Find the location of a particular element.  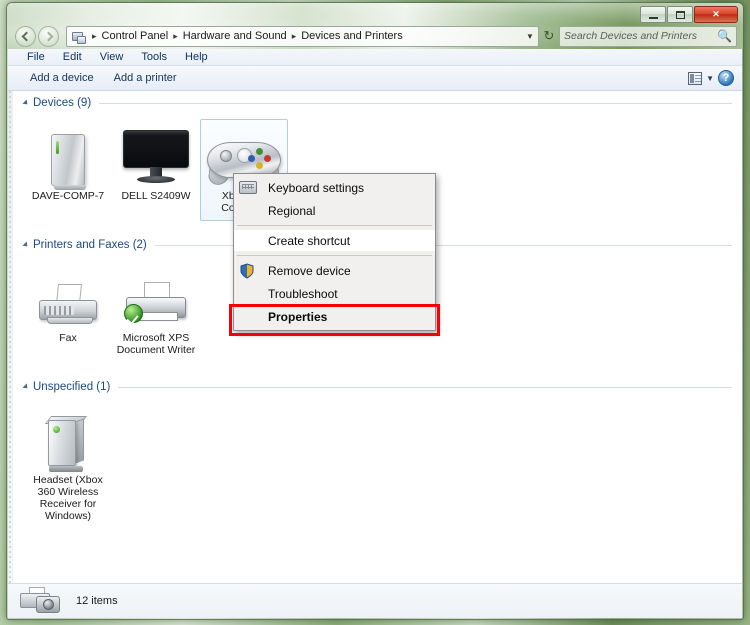

context-menu-label: Regional is located at coordinates (292, 210).